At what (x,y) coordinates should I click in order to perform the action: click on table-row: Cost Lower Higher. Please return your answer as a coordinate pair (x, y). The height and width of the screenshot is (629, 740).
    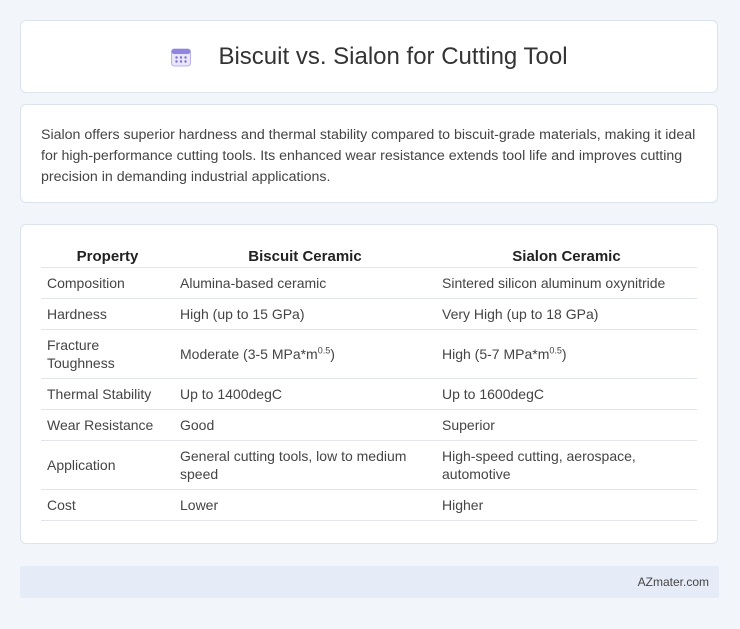
    Looking at the image, I should click on (369, 505).